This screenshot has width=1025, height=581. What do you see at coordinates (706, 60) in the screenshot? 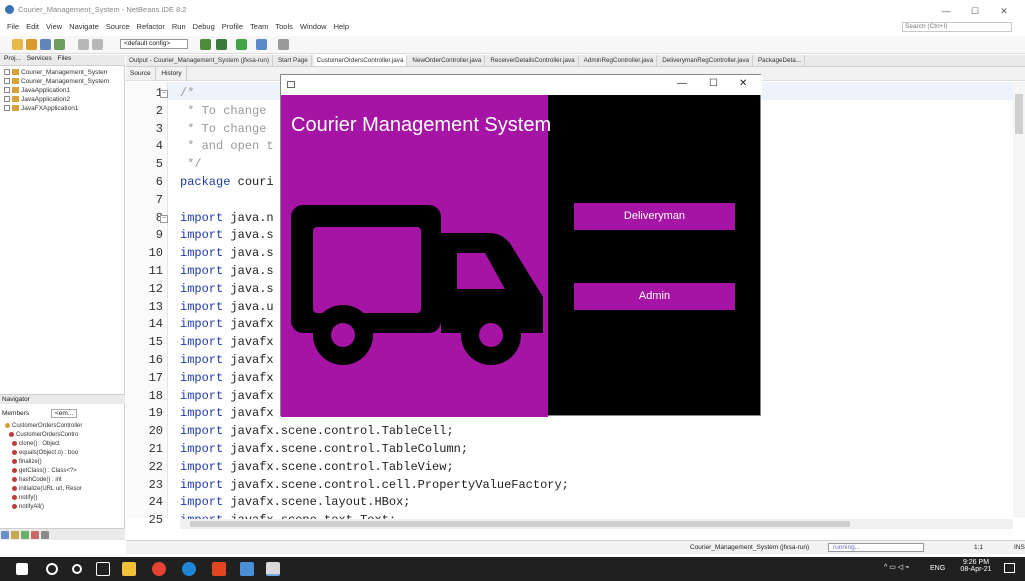
I see `tab-deliveryman-reg: DeliverymanRegController.java` at bounding box center [706, 60].